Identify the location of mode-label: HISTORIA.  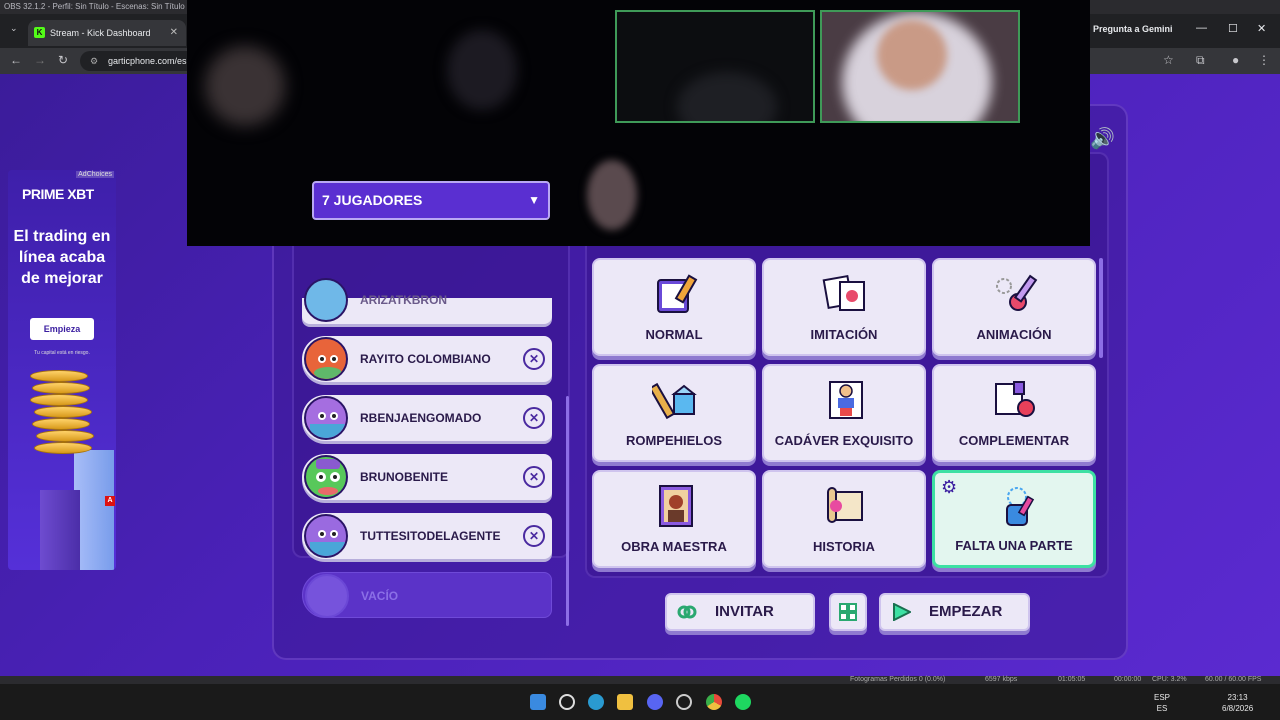
(844, 546).